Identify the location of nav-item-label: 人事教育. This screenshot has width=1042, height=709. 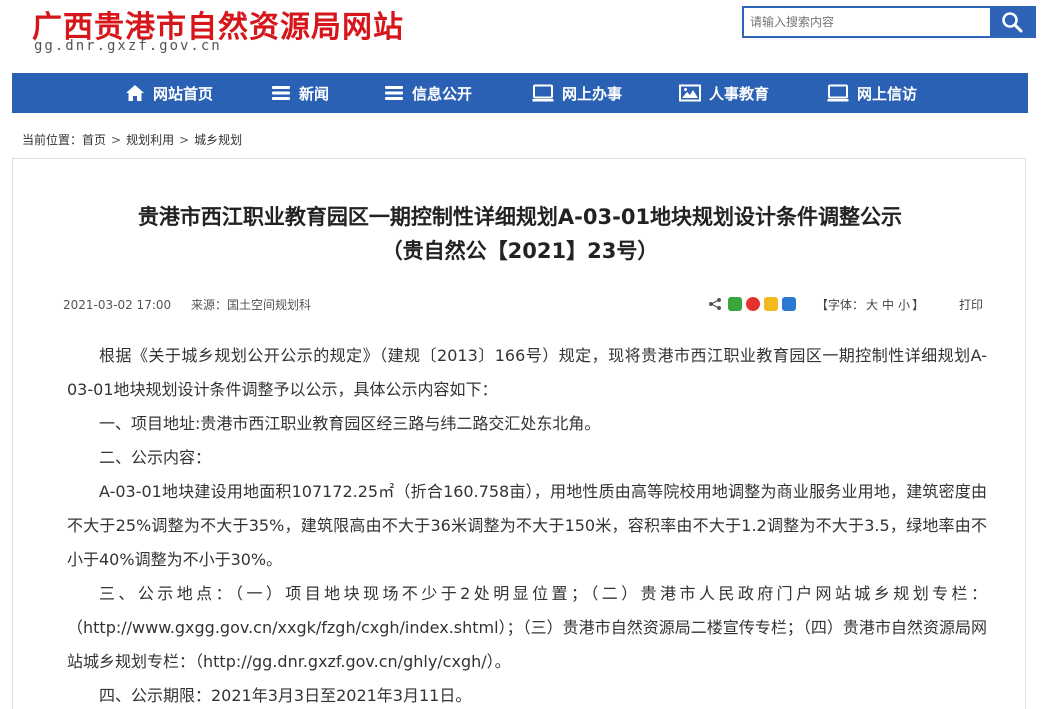
(739, 93).